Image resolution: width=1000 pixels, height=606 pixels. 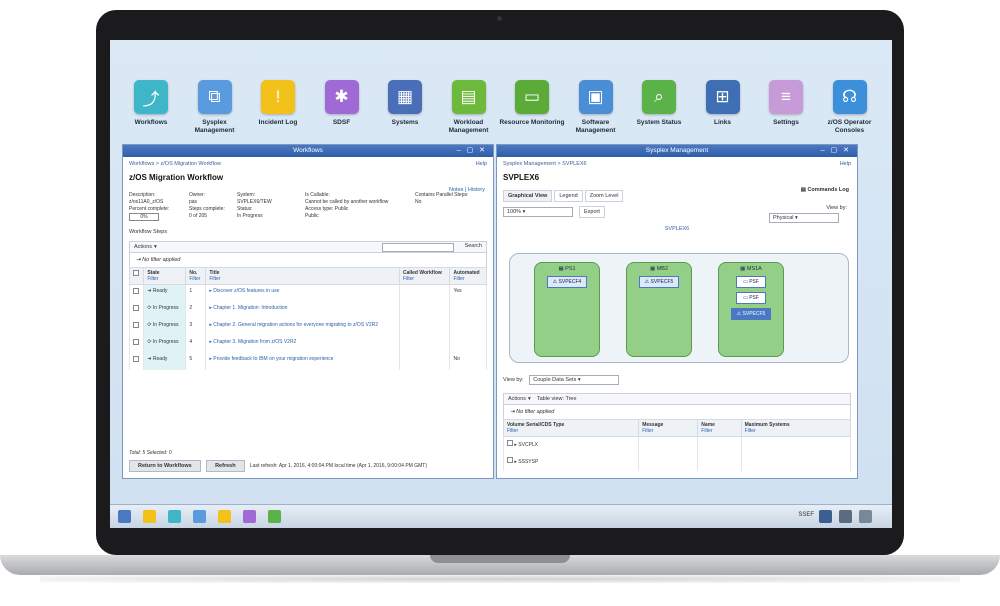 What do you see at coordinates (252, 342) in the screenshot?
I see `step-title-link: ▸ Chapter 3. Migration from z/OS V2R2` at bounding box center [252, 342].